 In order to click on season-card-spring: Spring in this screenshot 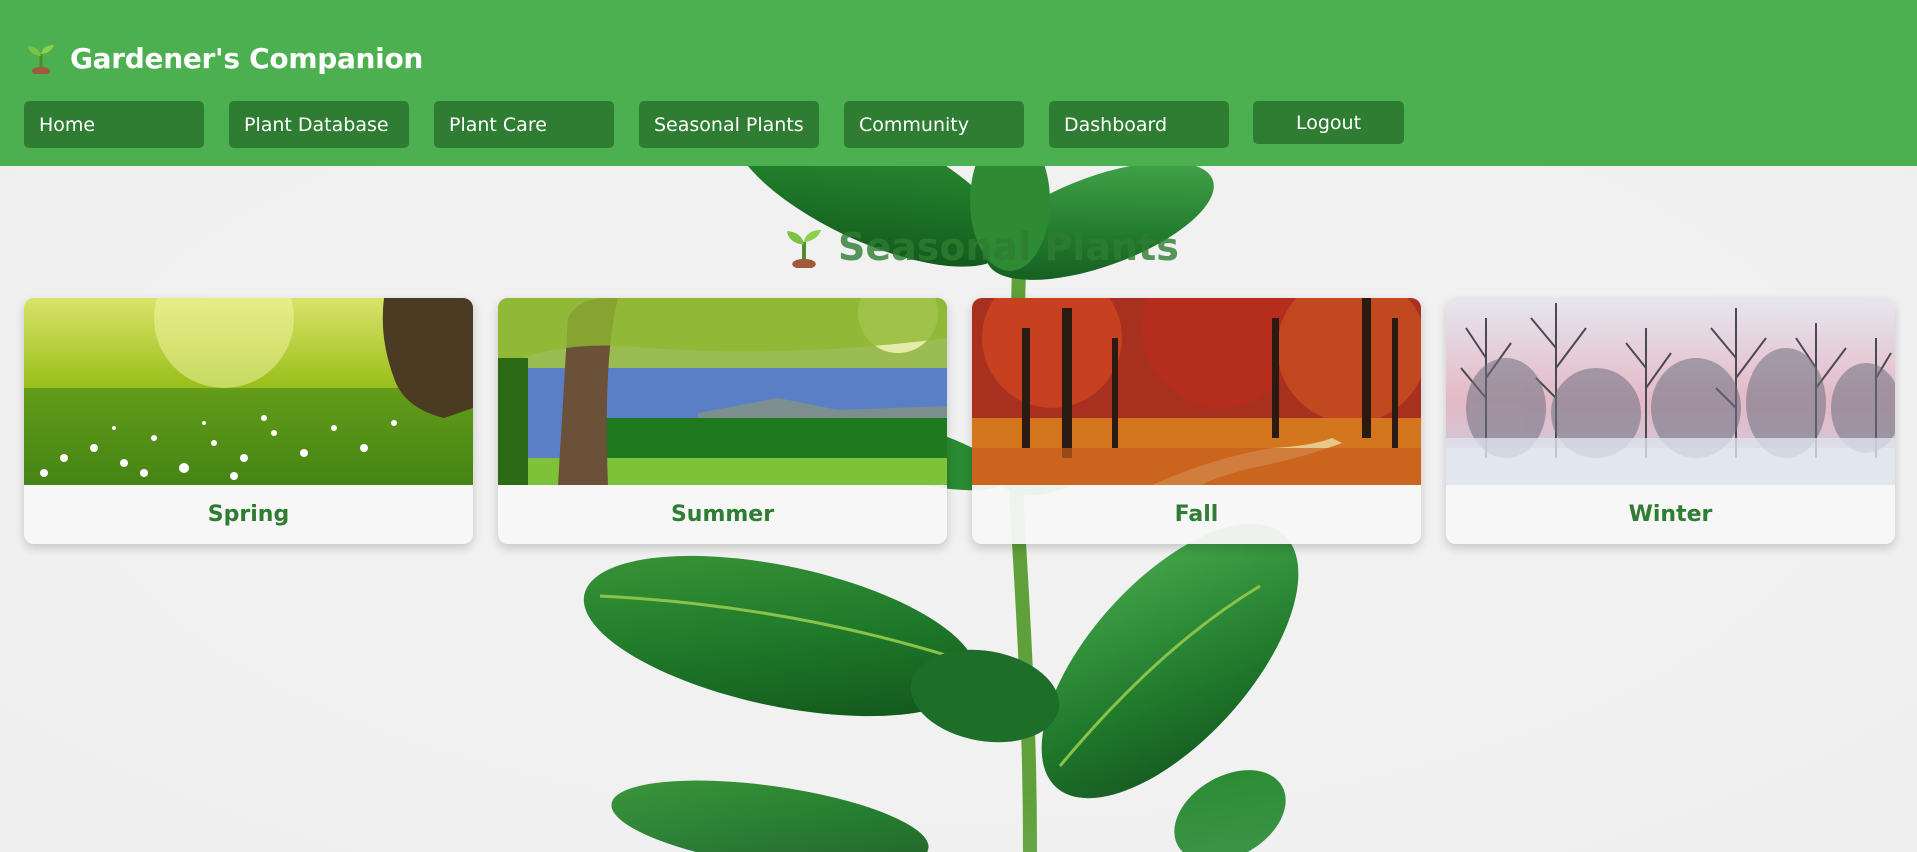, I will do `click(248, 421)`.